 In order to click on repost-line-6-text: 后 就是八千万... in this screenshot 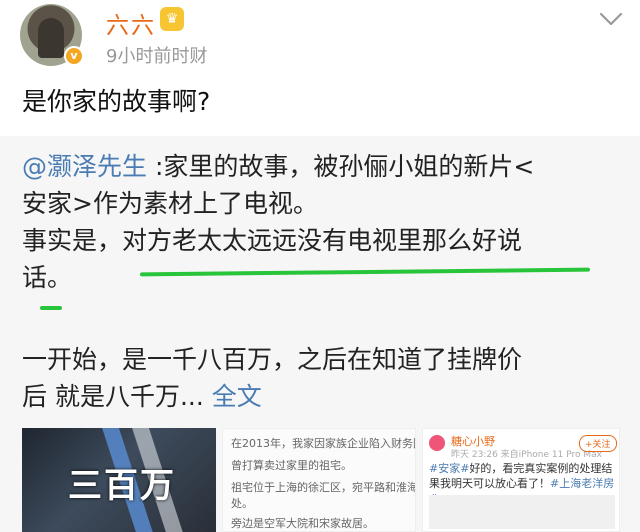, I will do `click(113, 396)`.